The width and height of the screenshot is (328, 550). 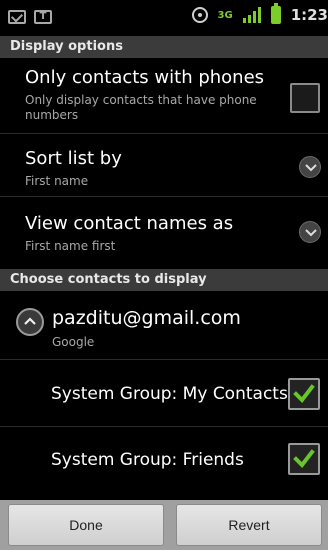 What do you see at coordinates (30, 322) in the screenshot?
I see `collapse-icon` at bounding box center [30, 322].